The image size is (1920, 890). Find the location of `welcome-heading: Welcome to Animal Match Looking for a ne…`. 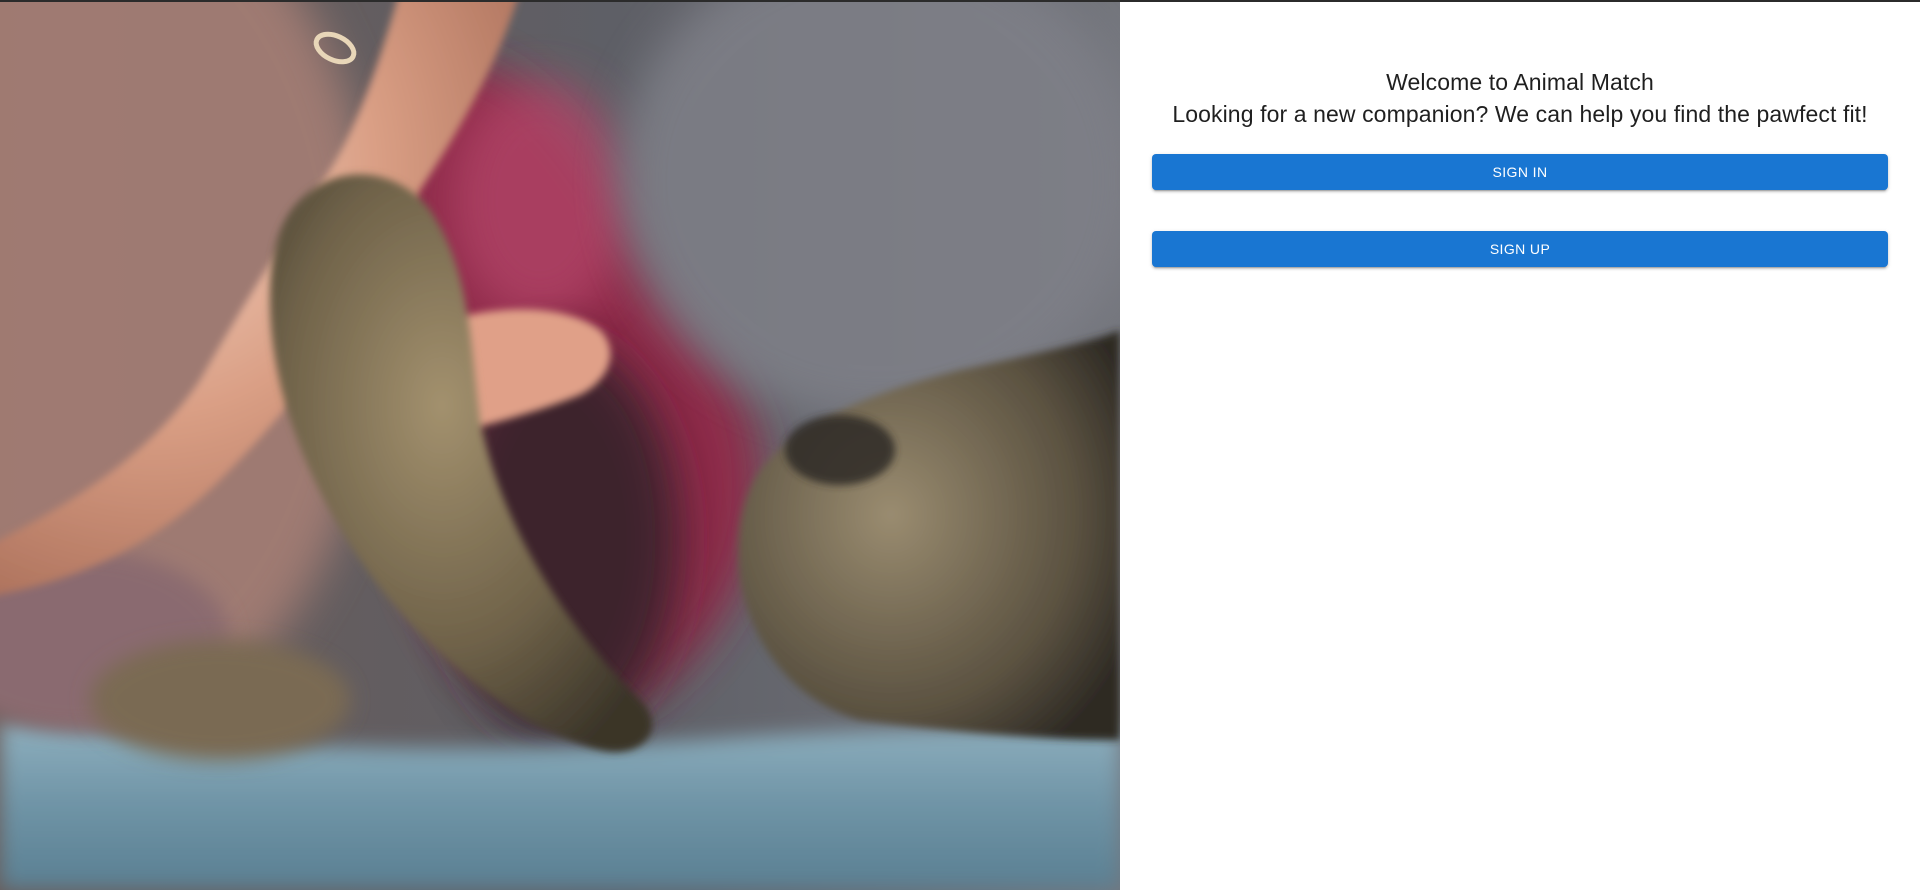

welcome-heading: Welcome to Animal Match Looking for a ne… is located at coordinates (1520, 98).